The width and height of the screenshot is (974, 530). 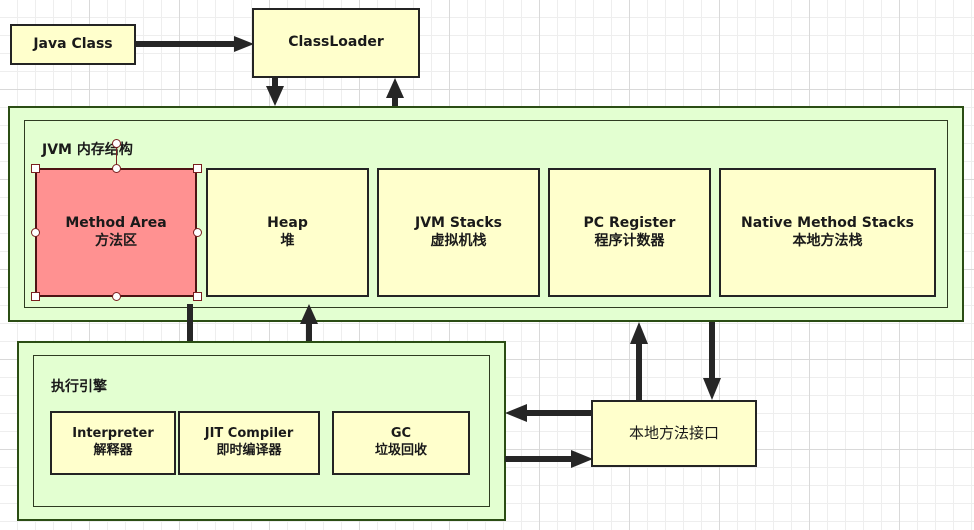 I want to click on arrow-native-interface-to-memory, so click(x=639, y=361).